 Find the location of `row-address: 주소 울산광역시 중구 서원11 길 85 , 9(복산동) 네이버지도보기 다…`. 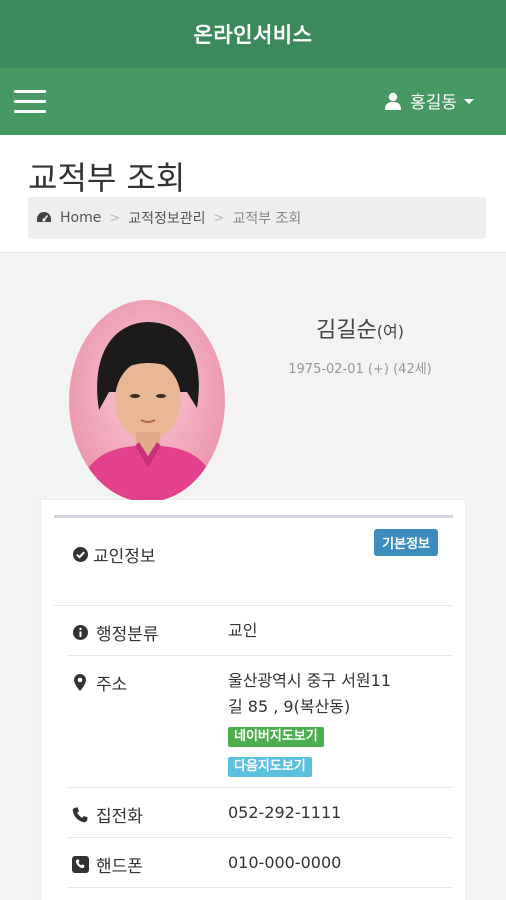

row-address: 주소 울산광역시 중구 서원11 길 85 , 9(복산동) 네이버지도보기 다… is located at coordinates (260, 722).